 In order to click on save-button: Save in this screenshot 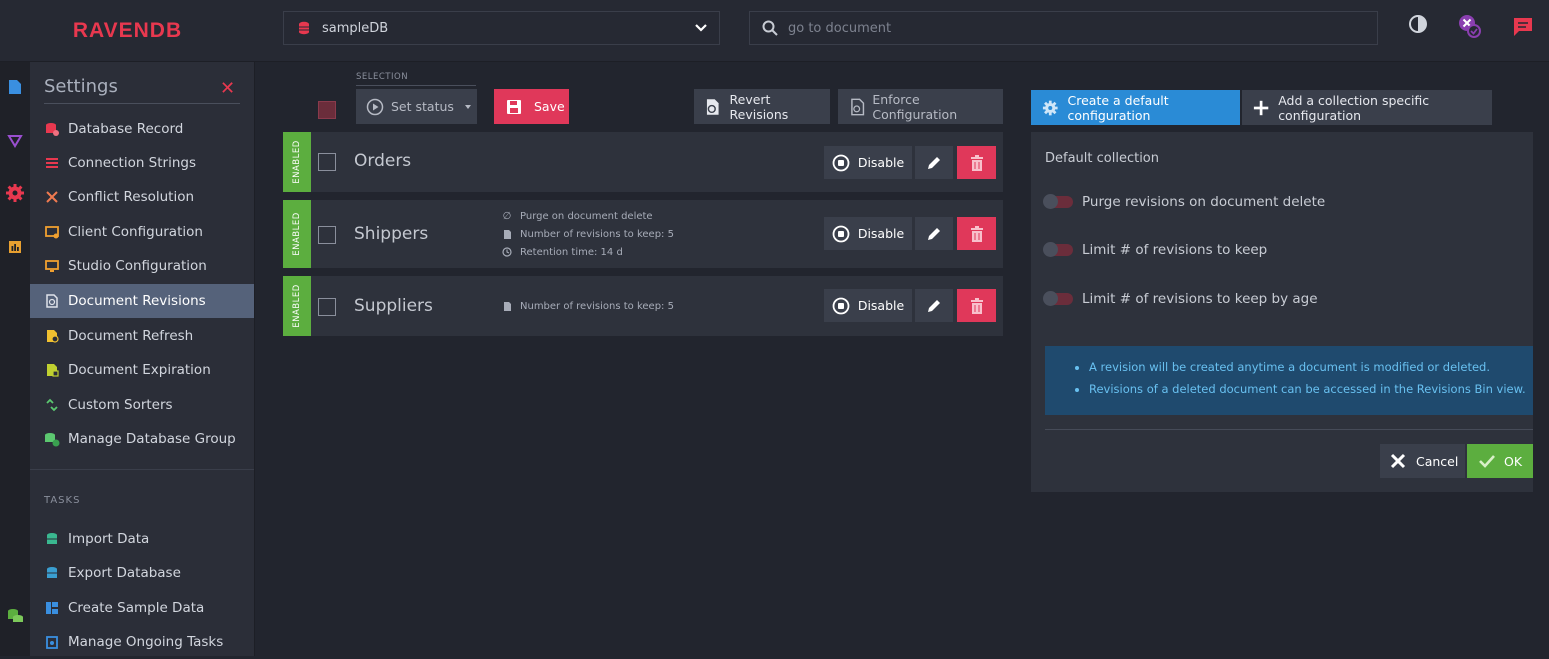, I will do `click(531, 106)`.